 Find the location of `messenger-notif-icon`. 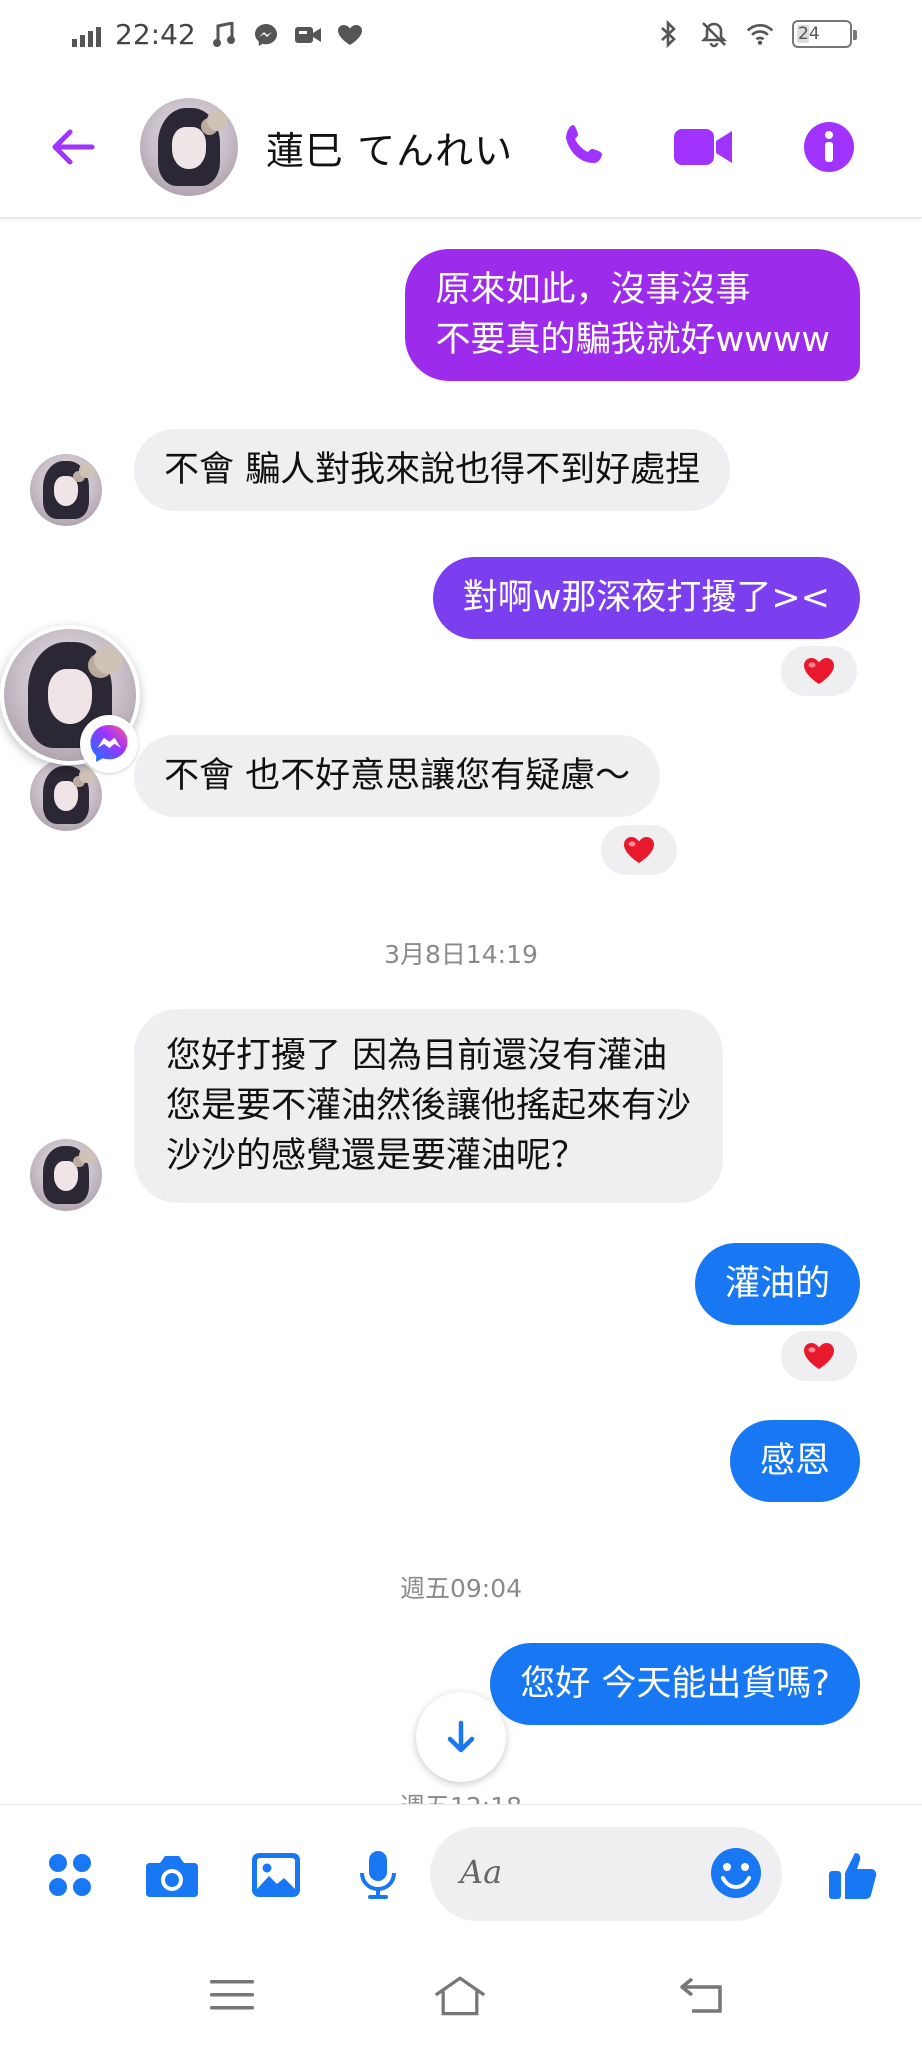

messenger-notif-icon is located at coordinates (266, 35).